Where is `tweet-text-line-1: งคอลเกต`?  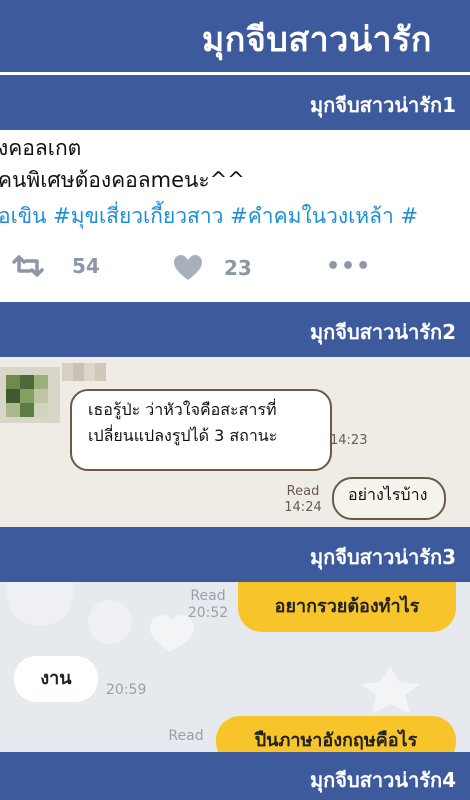 tweet-text-line-1: งคอลเกต is located at coordinates (41, 148).